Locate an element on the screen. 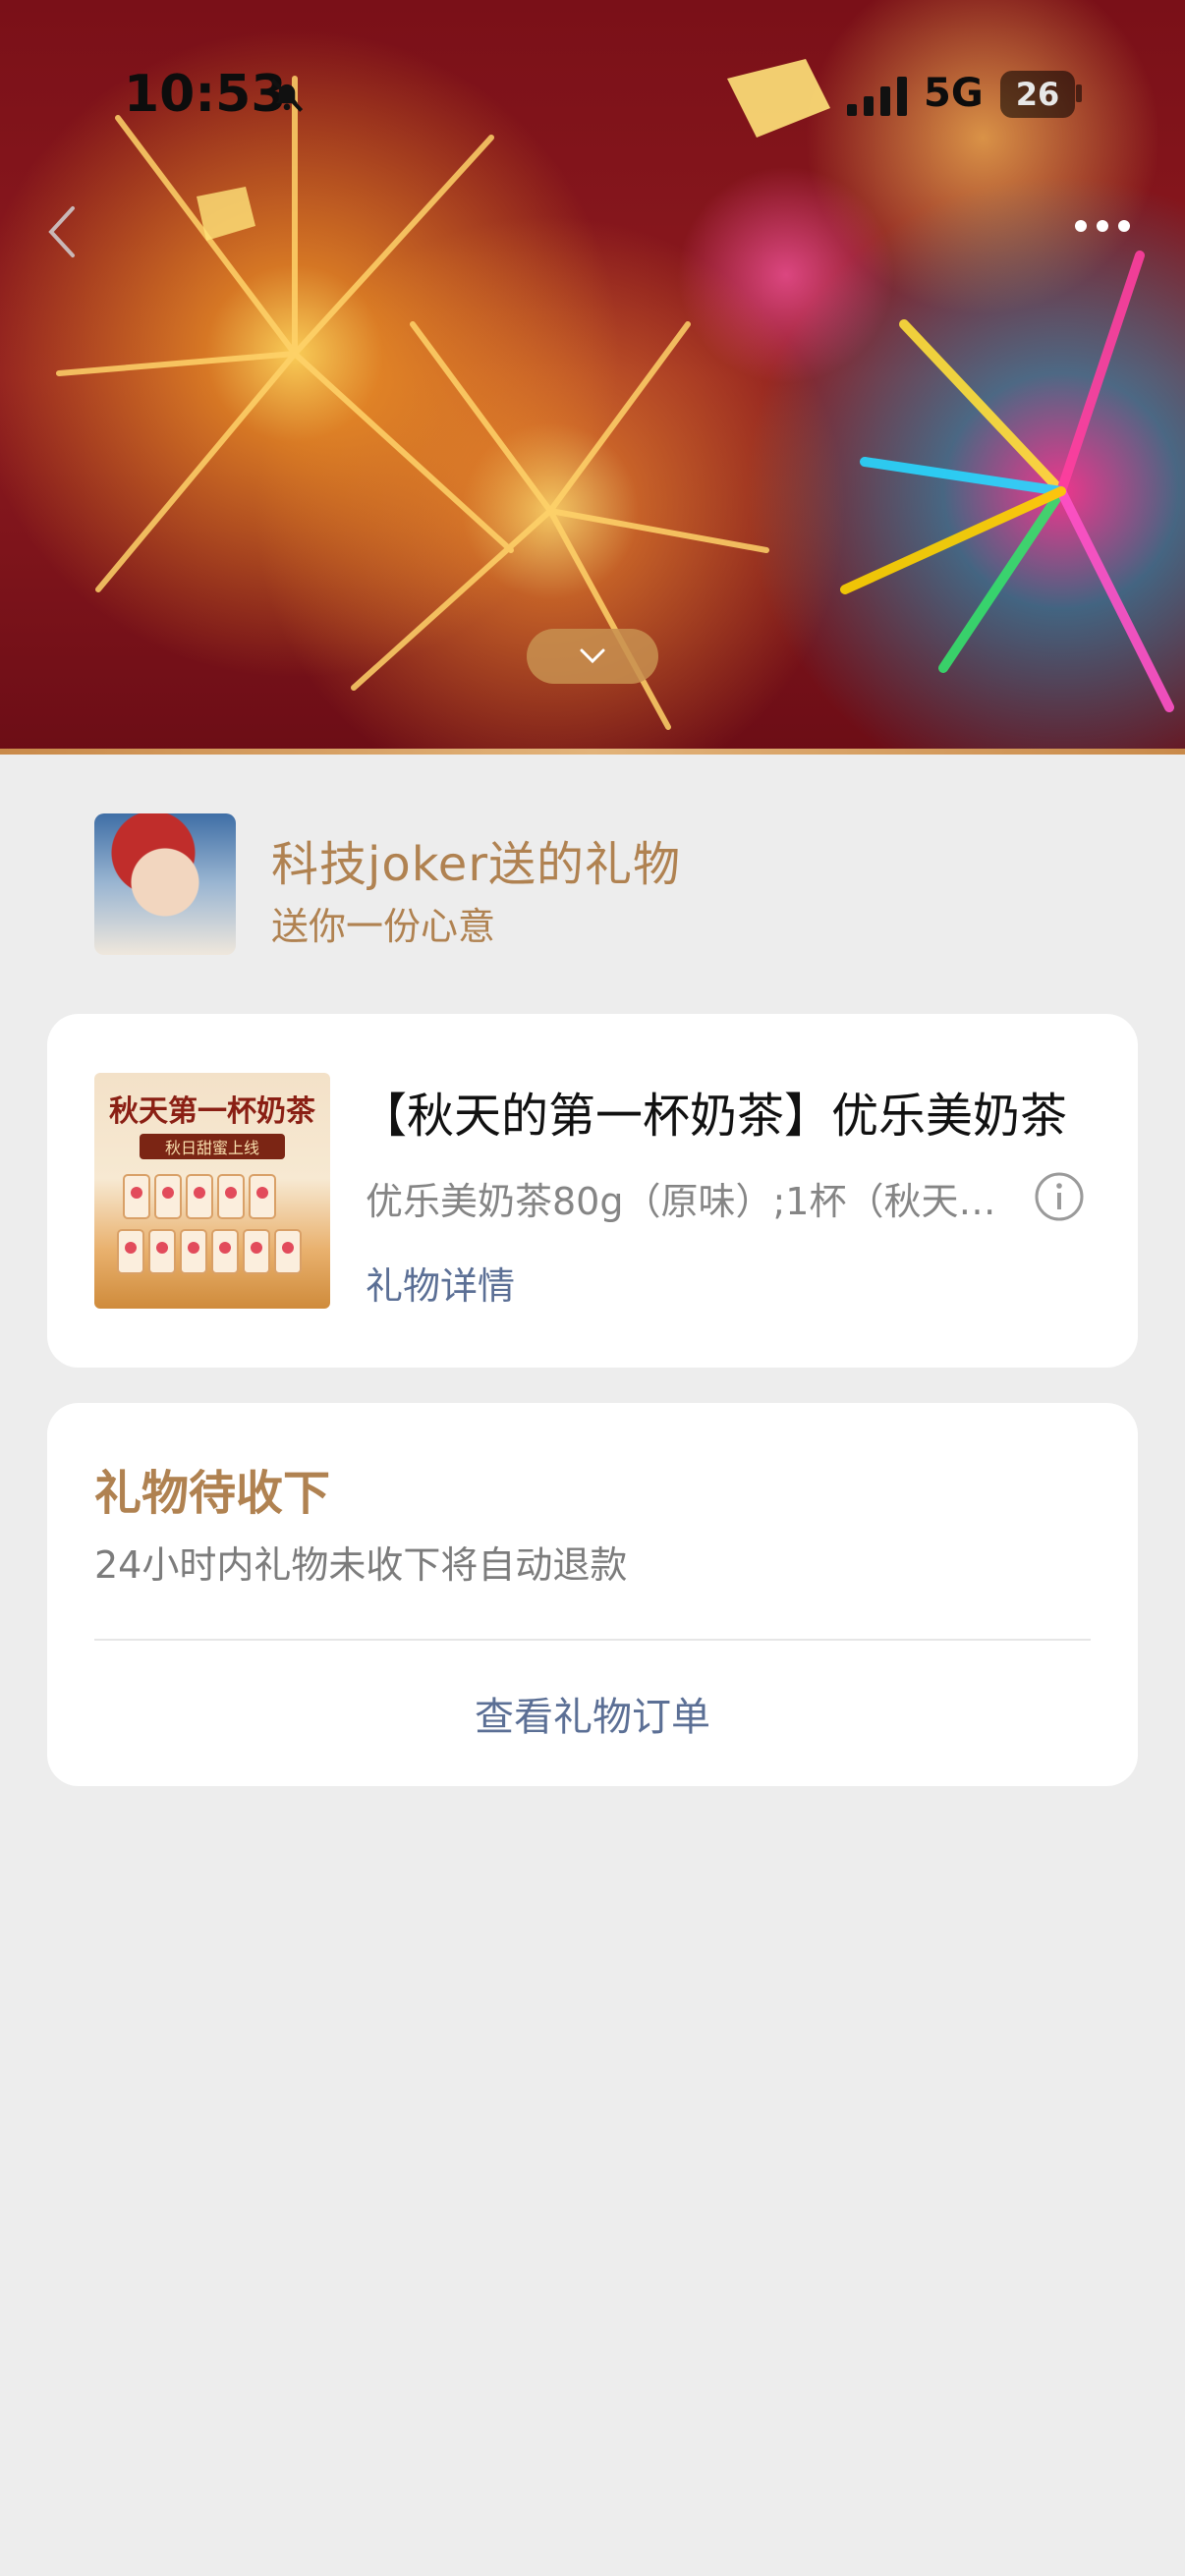 Image resolution: width=1185 pixels, height=2576 pixels. chevron-down-icon is located at coordinates (592, 656).